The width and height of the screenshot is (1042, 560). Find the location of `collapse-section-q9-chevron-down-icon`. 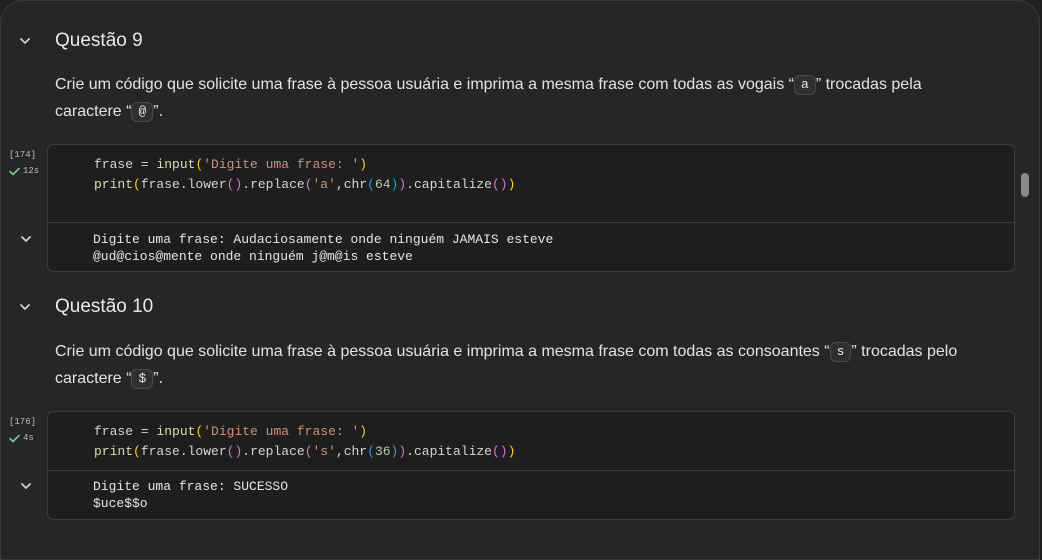

collapse-section-q9-chevron-down-icon is located at coordinates (25, 41).